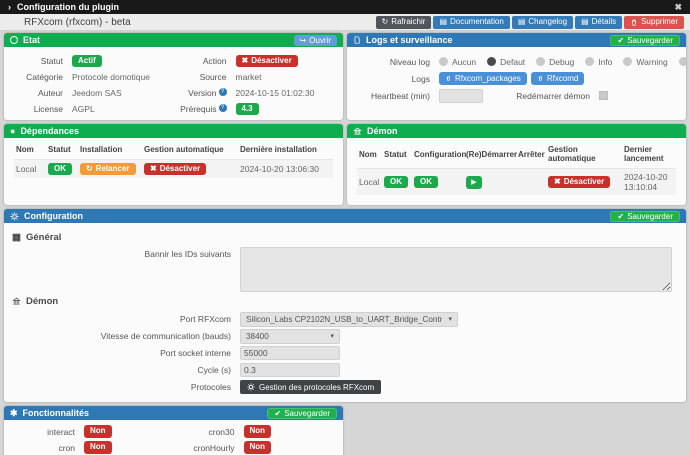 This screenshot has height=455, width=690. Describe the element at coordinates (68, 7) in the screenshot. I see `page-title: Configuration du plugin` at that location.